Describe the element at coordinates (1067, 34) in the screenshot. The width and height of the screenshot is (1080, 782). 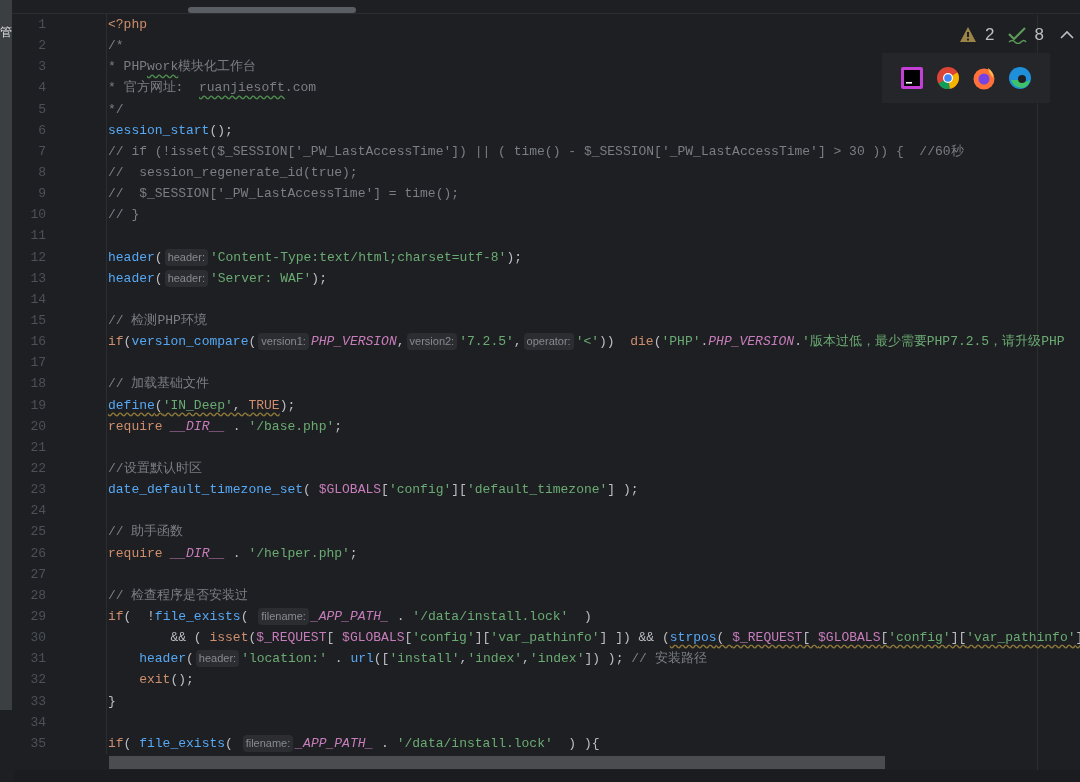
I see `chevron-up-icon` at that location.